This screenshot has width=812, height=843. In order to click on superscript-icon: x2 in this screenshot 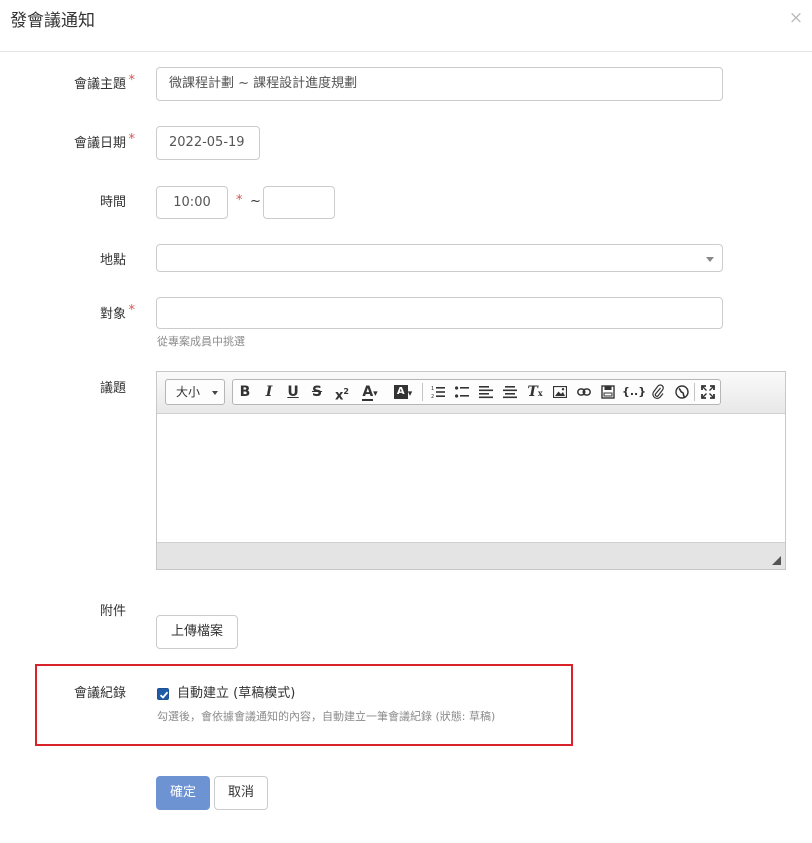, I will do `click(342, 392)`.